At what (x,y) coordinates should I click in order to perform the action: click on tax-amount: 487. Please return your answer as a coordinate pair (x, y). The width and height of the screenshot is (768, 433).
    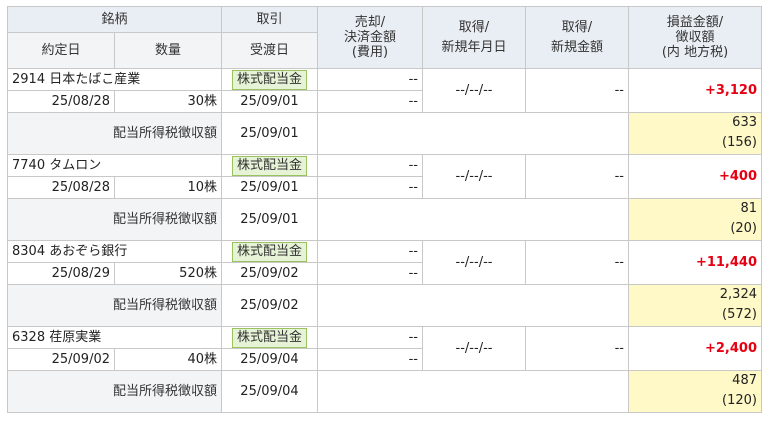
    Looking at the image, I should click on (744, 380).